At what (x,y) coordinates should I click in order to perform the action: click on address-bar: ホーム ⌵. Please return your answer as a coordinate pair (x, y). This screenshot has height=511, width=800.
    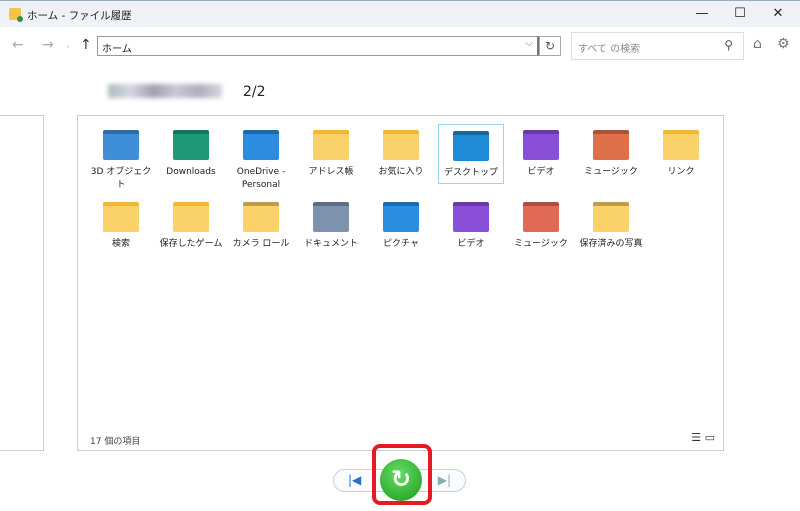
    Looking at the image, I should click on (318, 46).